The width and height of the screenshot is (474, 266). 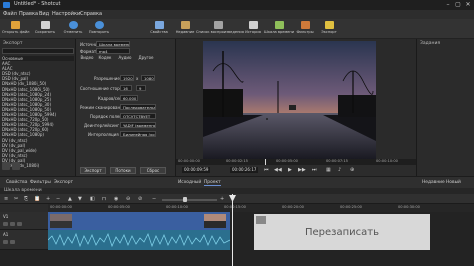 I want to click on aspect-height-field: 9, so click(x=141, y=88).